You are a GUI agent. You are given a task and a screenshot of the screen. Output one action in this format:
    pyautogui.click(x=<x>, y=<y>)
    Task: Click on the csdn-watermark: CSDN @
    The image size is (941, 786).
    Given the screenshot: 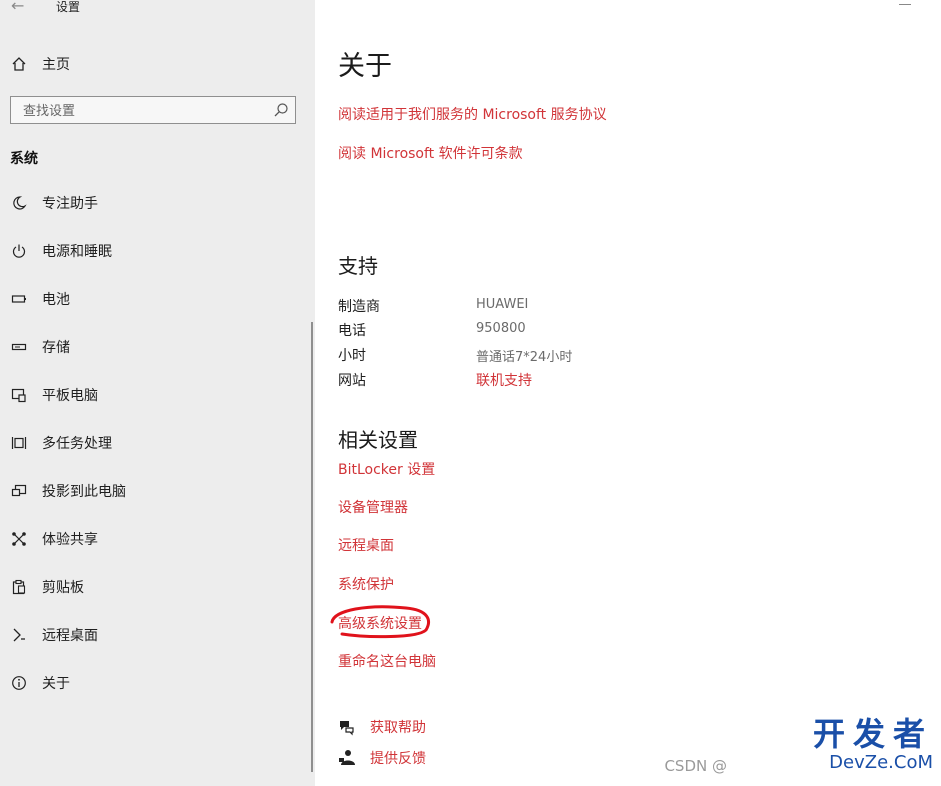 What is the action you would take?
    pyautogui.click(x=695, y=766)
    